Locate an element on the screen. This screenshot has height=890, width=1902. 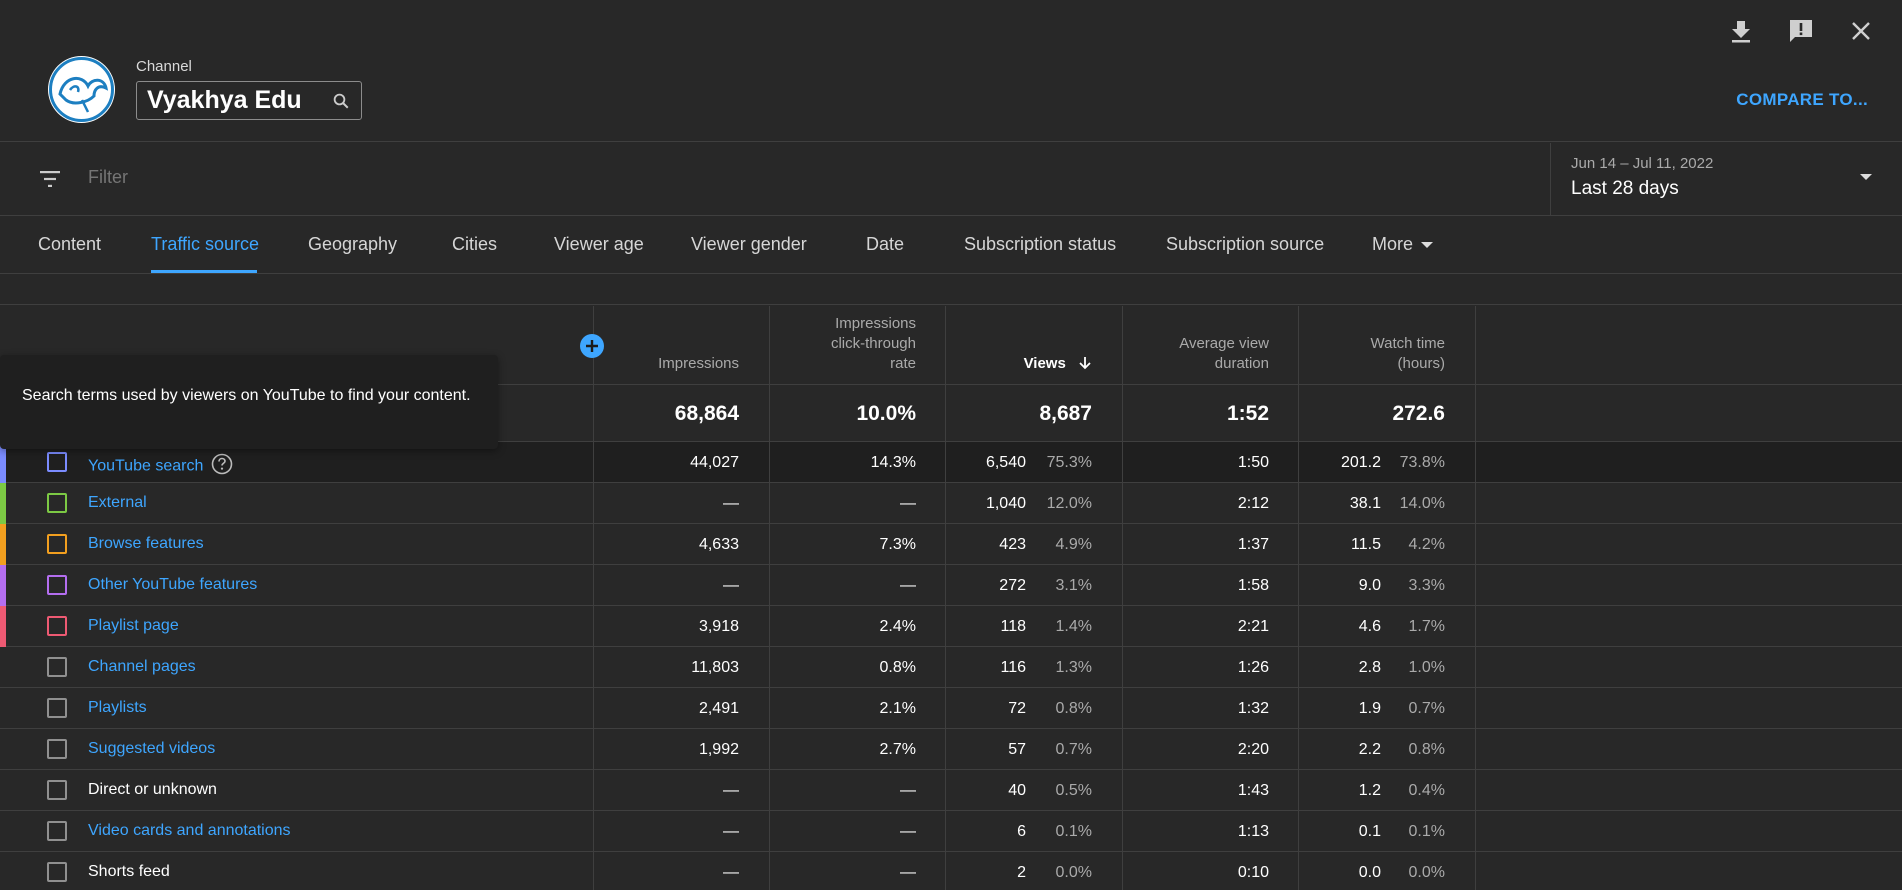
cell-views: 1,040 is located at coordinates (1005, 503).